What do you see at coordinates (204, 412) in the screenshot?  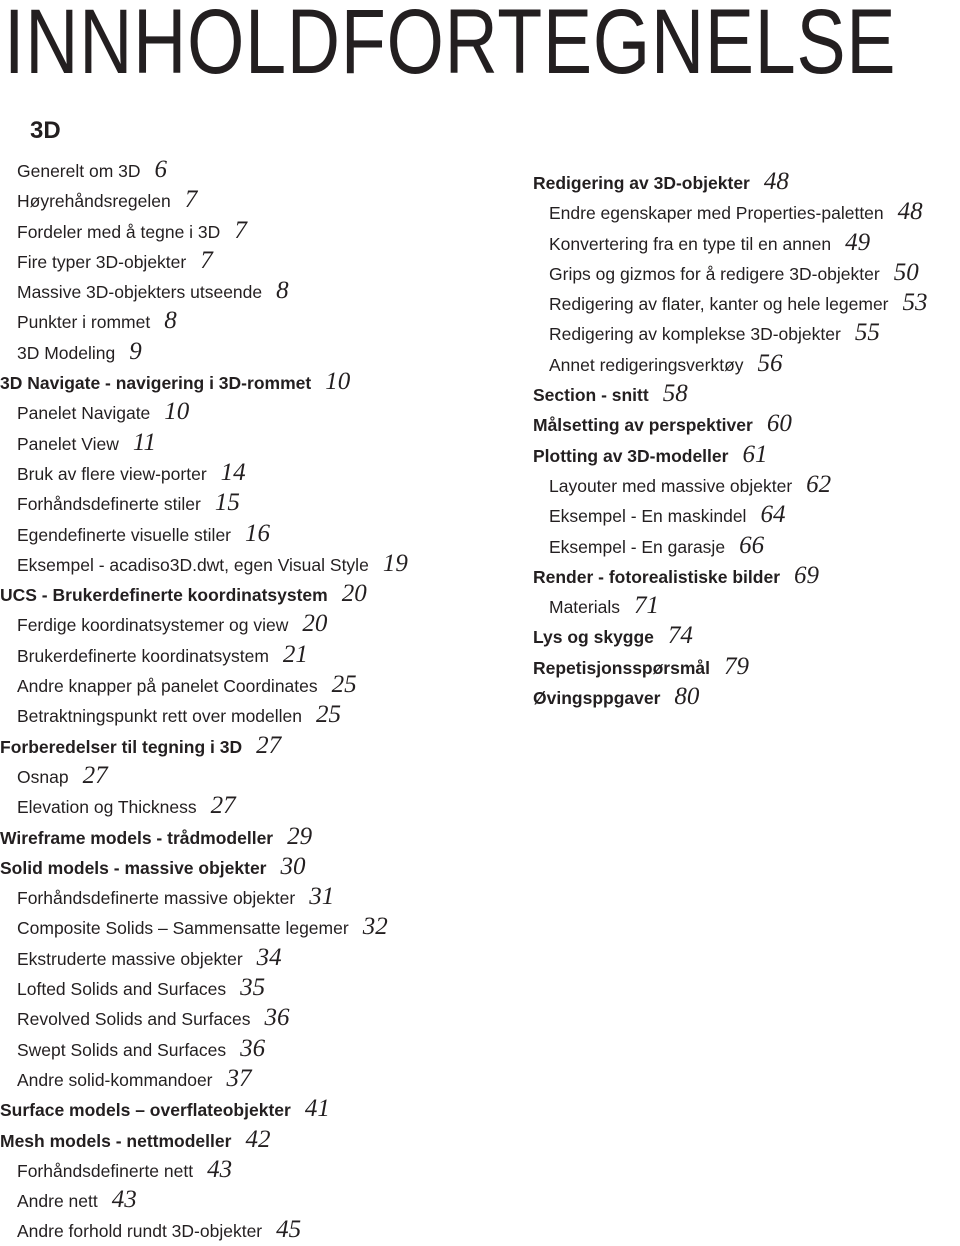 I see `toc-subentry: Panelet Navigate 10` at bounding box center [204, 412].